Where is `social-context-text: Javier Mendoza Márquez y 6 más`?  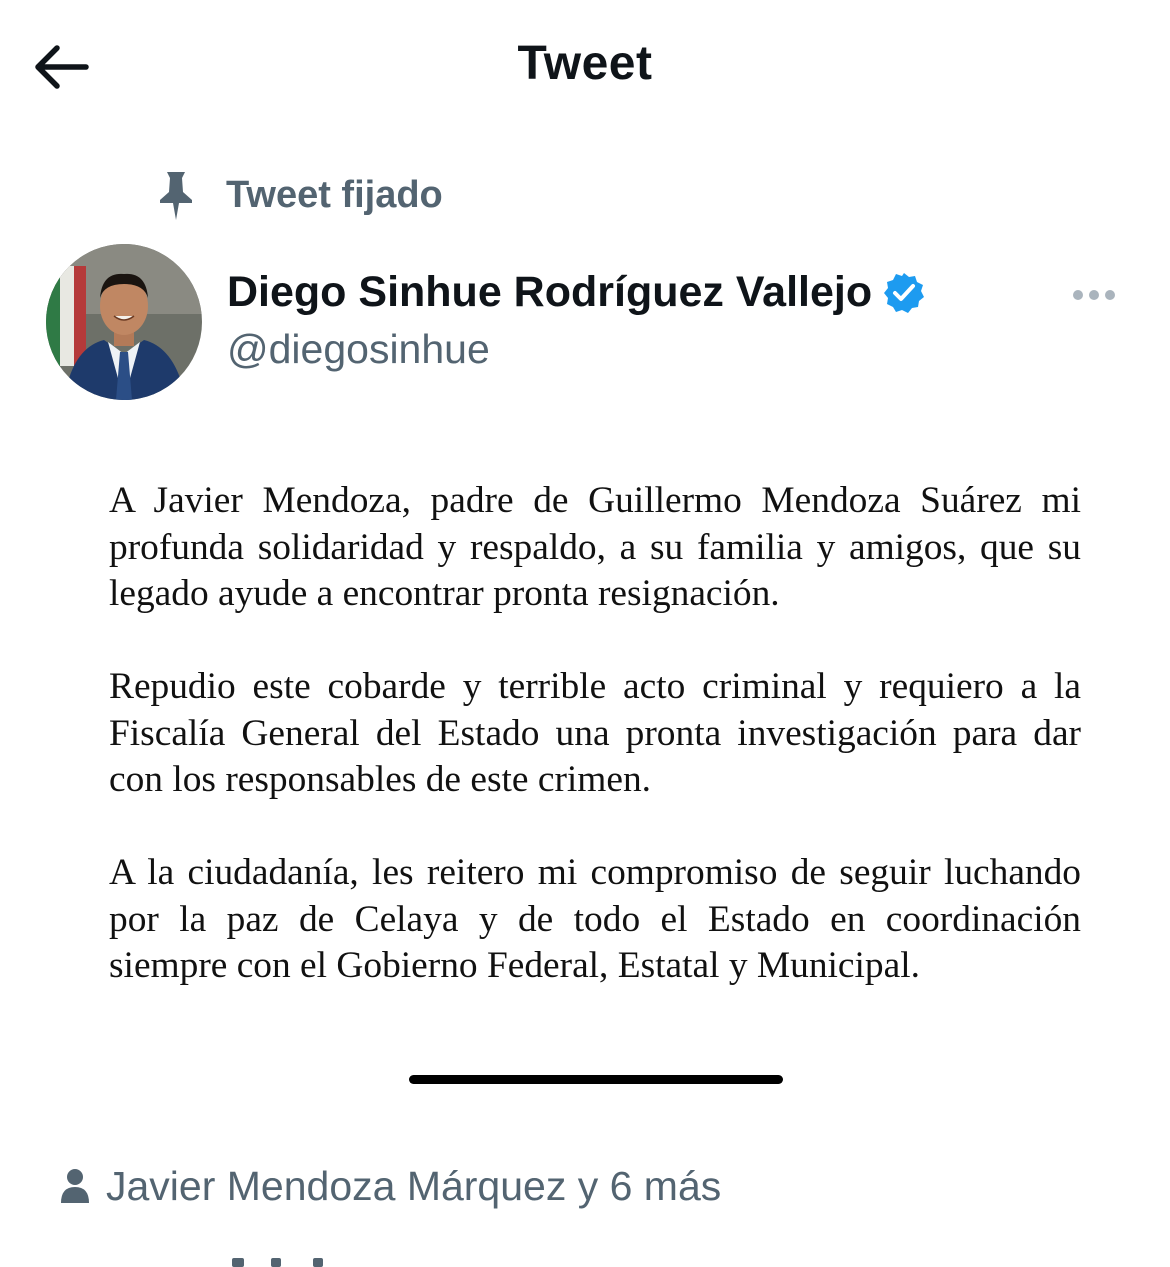 social-context-text: Javier Mendoza Márquez y 6 más is located at coordinates (413, 1186).